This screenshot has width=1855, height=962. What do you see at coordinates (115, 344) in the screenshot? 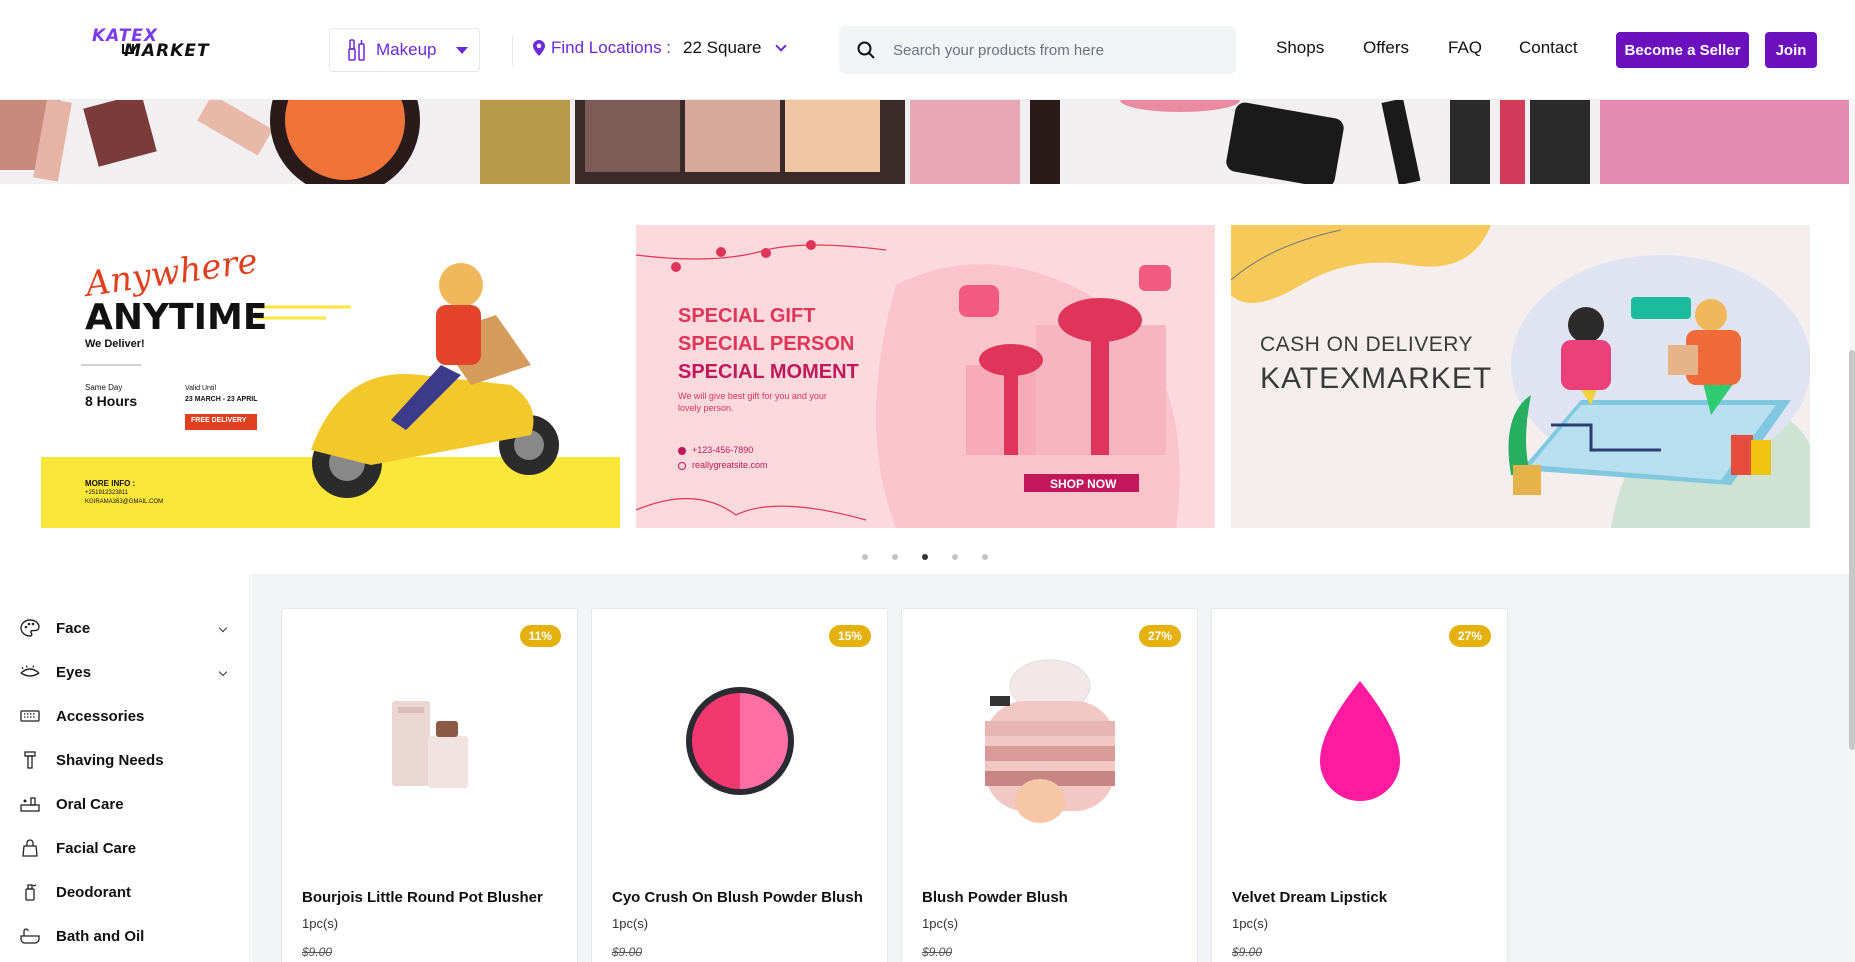
I see `delivery-tagline: We Deliver!` at bounding box center [115, 344].